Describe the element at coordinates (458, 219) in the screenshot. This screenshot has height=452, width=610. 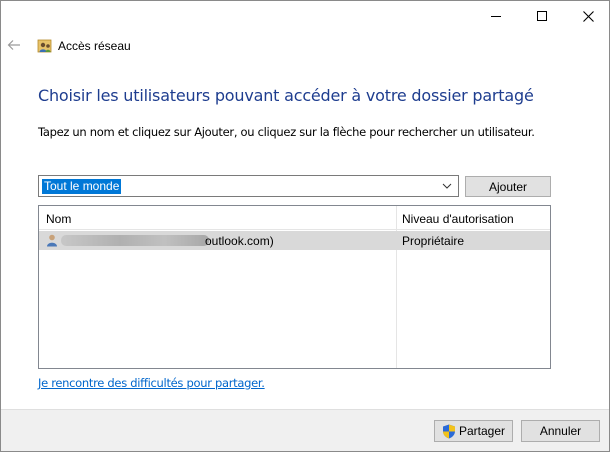
I see `column-header-permission: Niveau d'autorisation` at that location.